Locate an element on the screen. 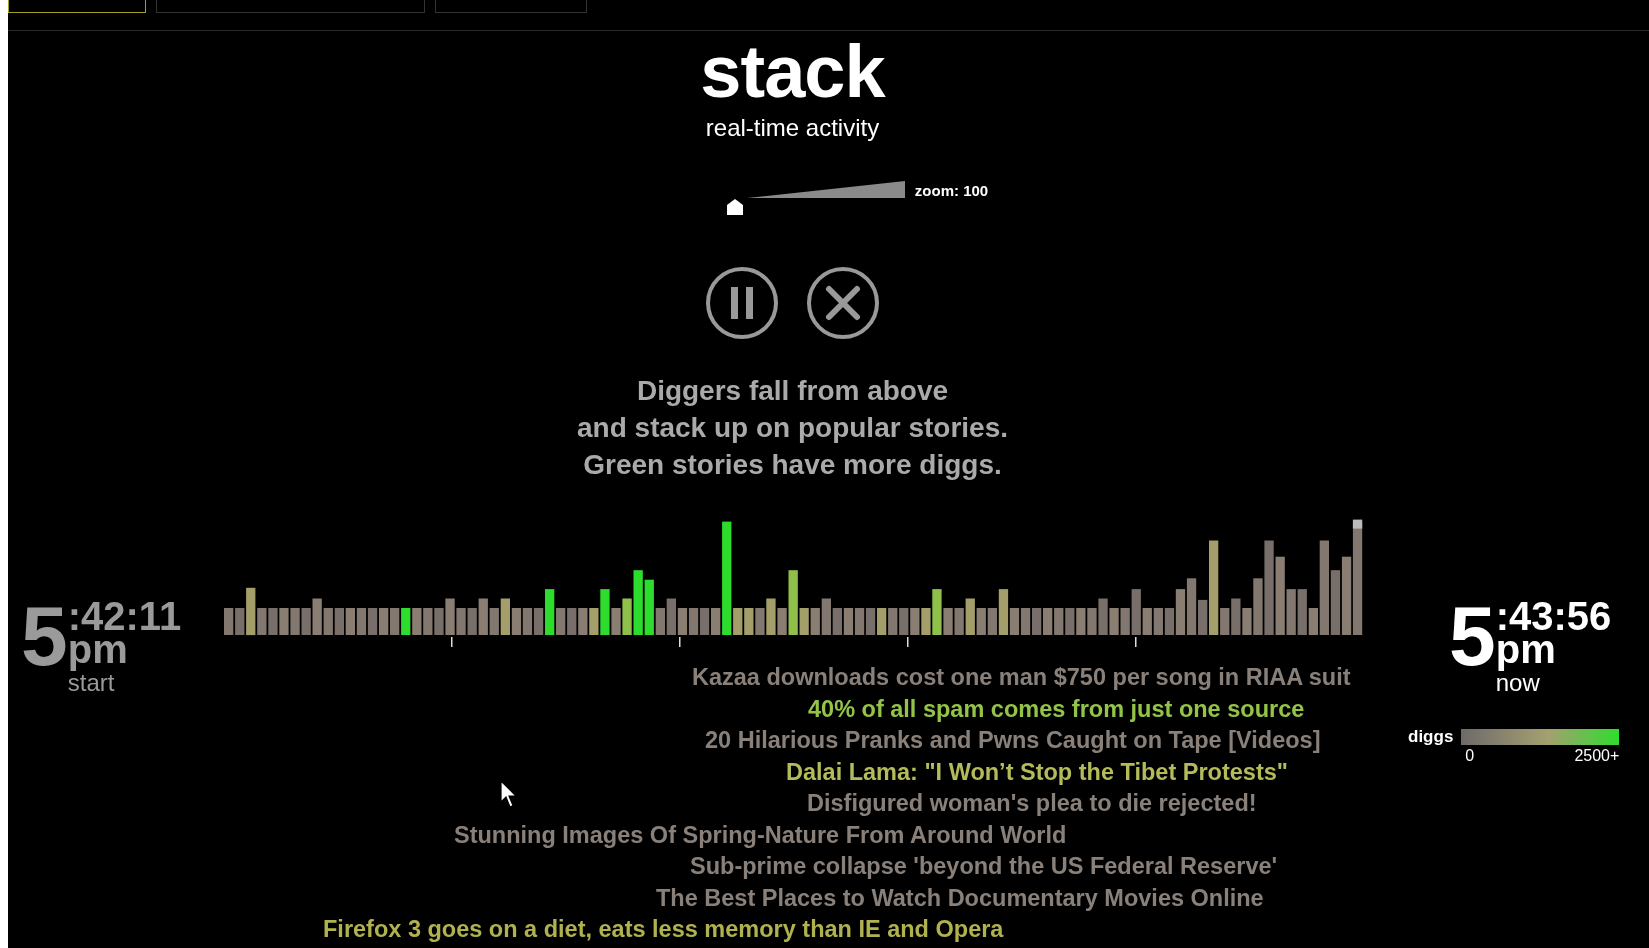 The height and width of the screenshot is (948, 1649). story-link: Sub-prime collapse 'beyond the US Federal Reserve' is located at coordinates (984, 867).